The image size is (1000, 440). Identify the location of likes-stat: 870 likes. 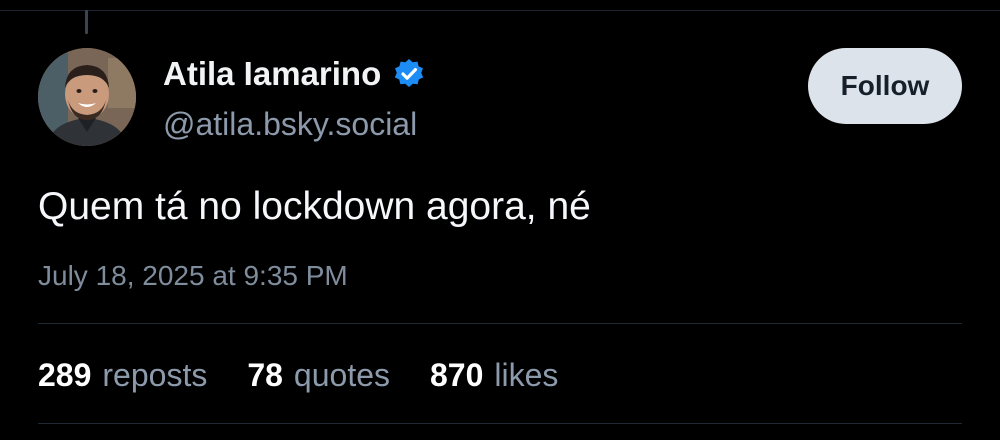
(494, 375).